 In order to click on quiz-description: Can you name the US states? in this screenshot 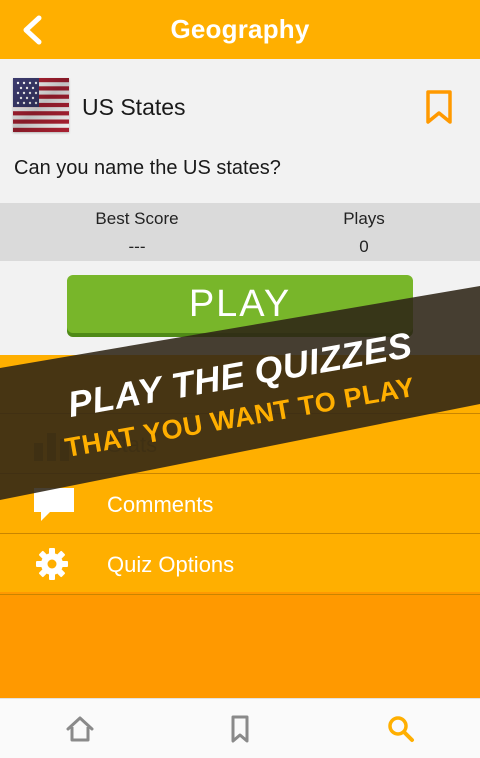, I will do `click(147, 168)`.